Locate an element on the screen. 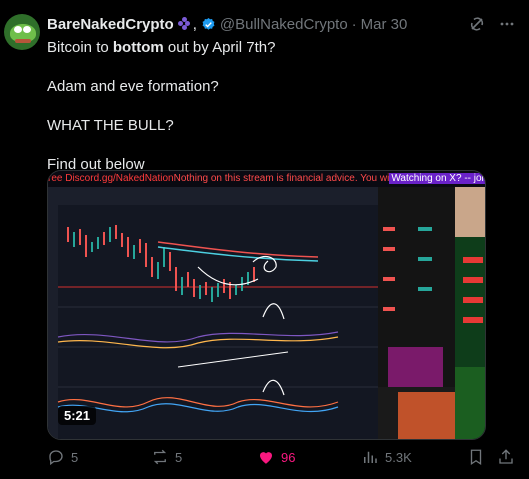  positions-panel is located at coordinates (470, 313).